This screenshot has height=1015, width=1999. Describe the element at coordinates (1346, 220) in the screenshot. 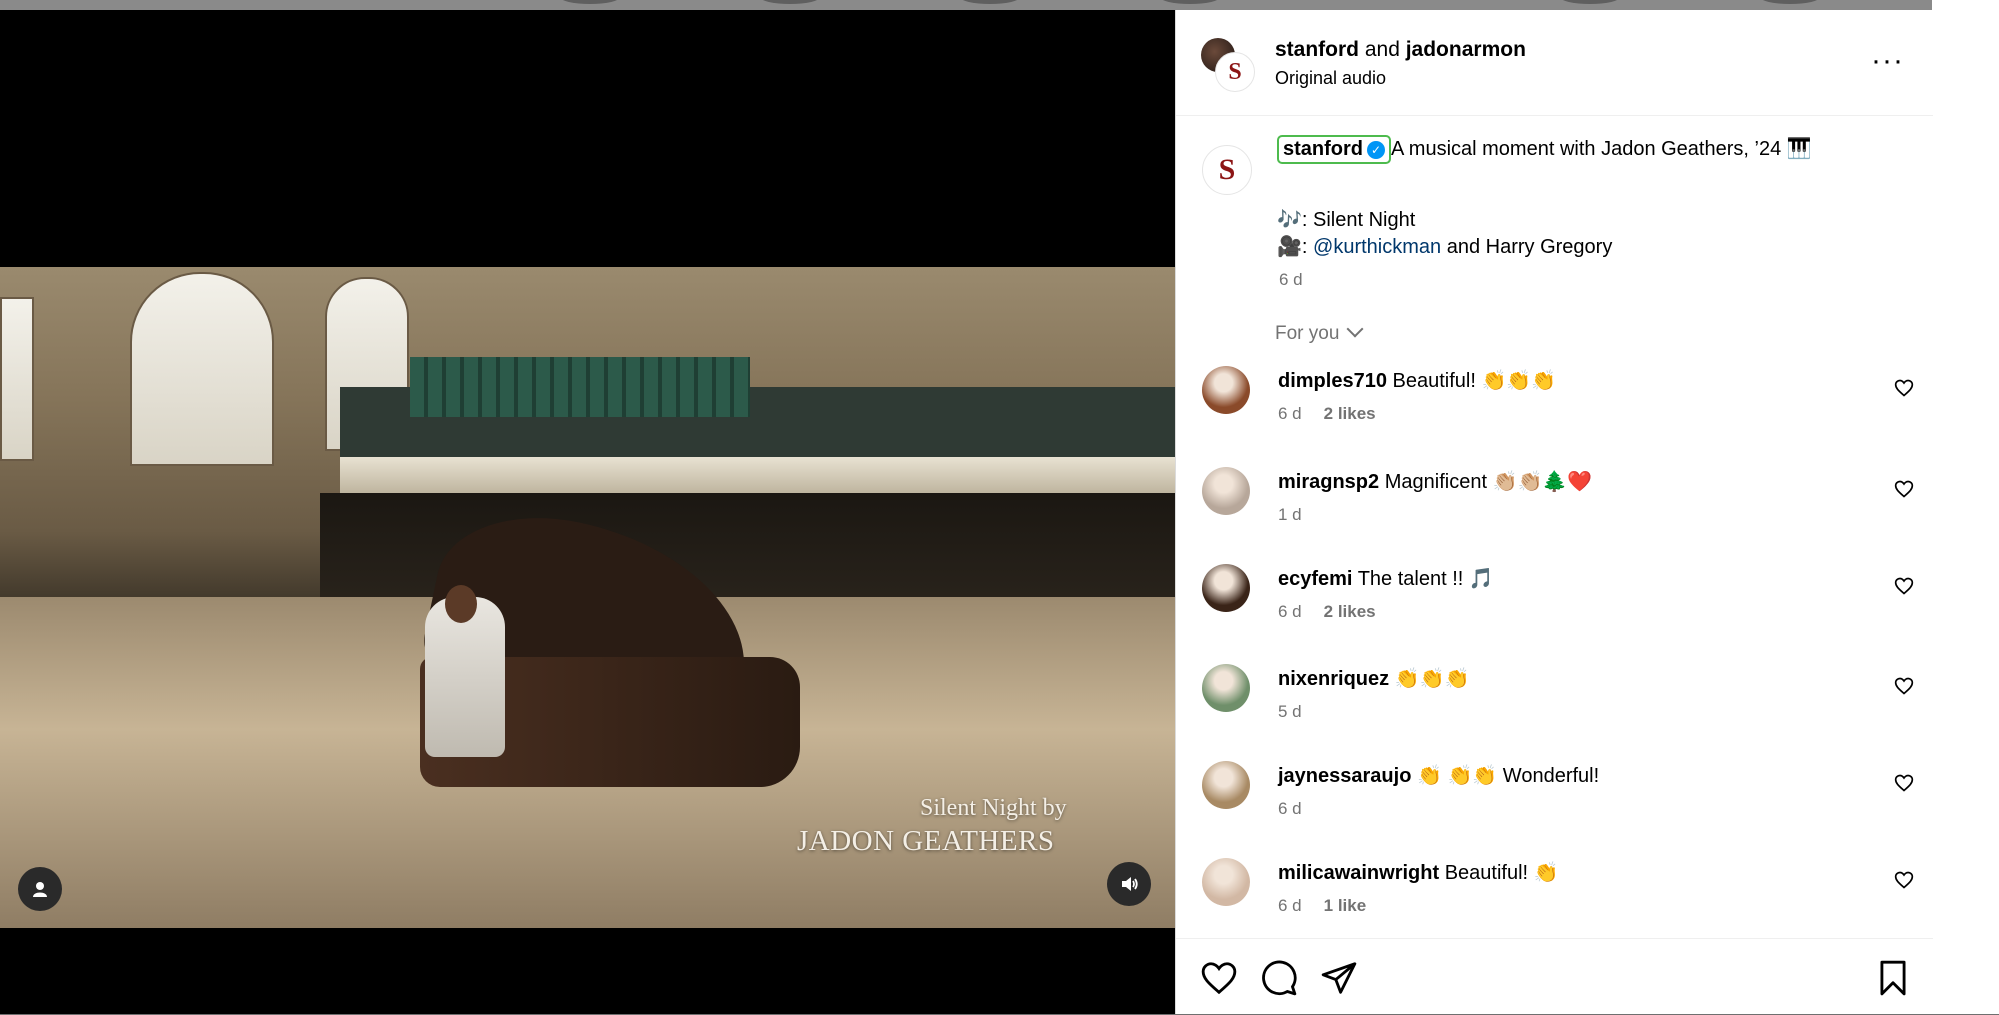

I see `caption-song: 🎶: Silent Night` at that location.